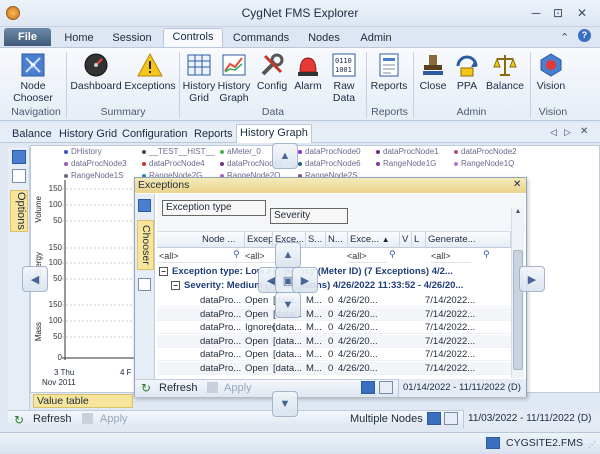 The width and height of the screenshot is (600, 454). What do you see at coordinates (343, 70) in the screenshot?
I see `svg-text: 1001` at bounding box center [343, 70].